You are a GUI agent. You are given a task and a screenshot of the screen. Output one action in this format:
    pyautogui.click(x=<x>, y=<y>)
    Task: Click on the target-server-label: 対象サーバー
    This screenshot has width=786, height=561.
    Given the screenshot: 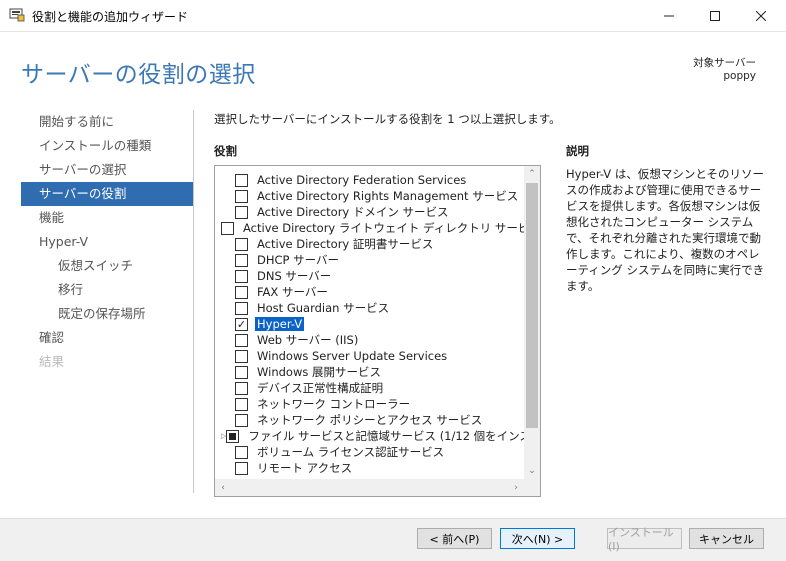 What is the action you would take?
    pyautogui.click(x=724, y=63)
    